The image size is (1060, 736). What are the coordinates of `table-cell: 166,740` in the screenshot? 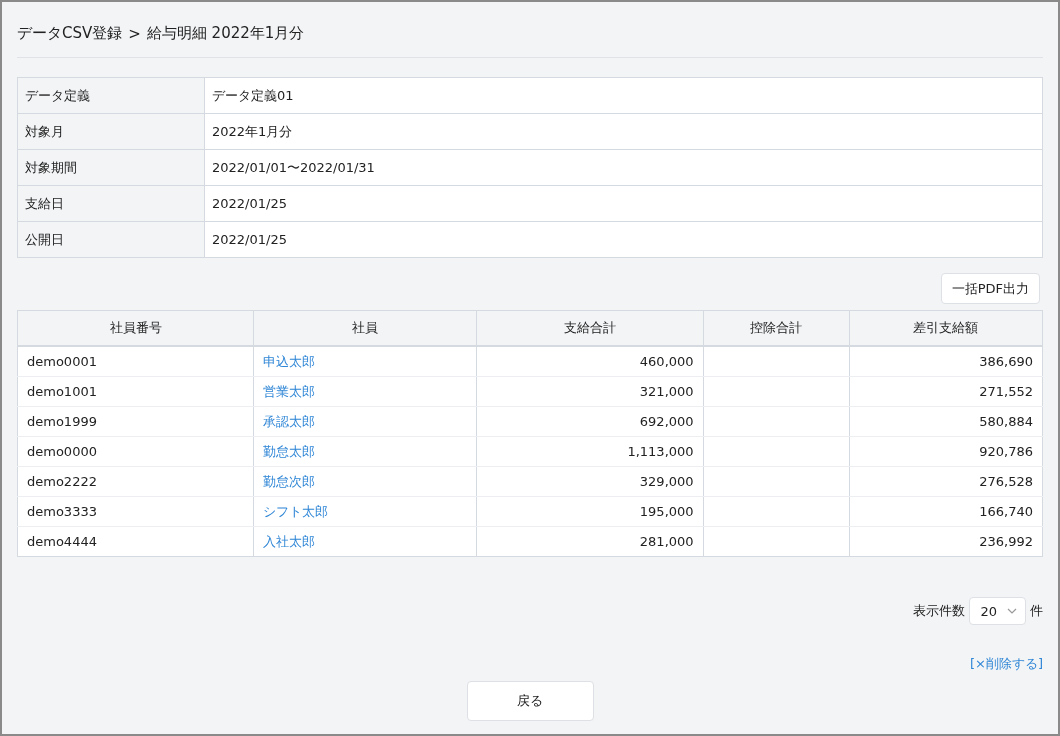 It's located at (946, 511).